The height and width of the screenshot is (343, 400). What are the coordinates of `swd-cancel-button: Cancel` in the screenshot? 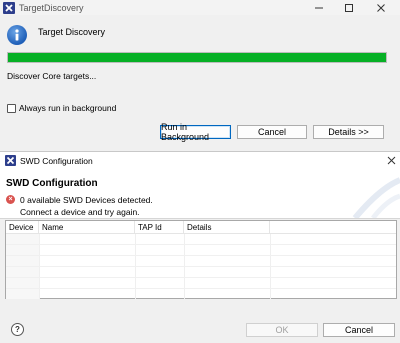 It's located at (359, 330).